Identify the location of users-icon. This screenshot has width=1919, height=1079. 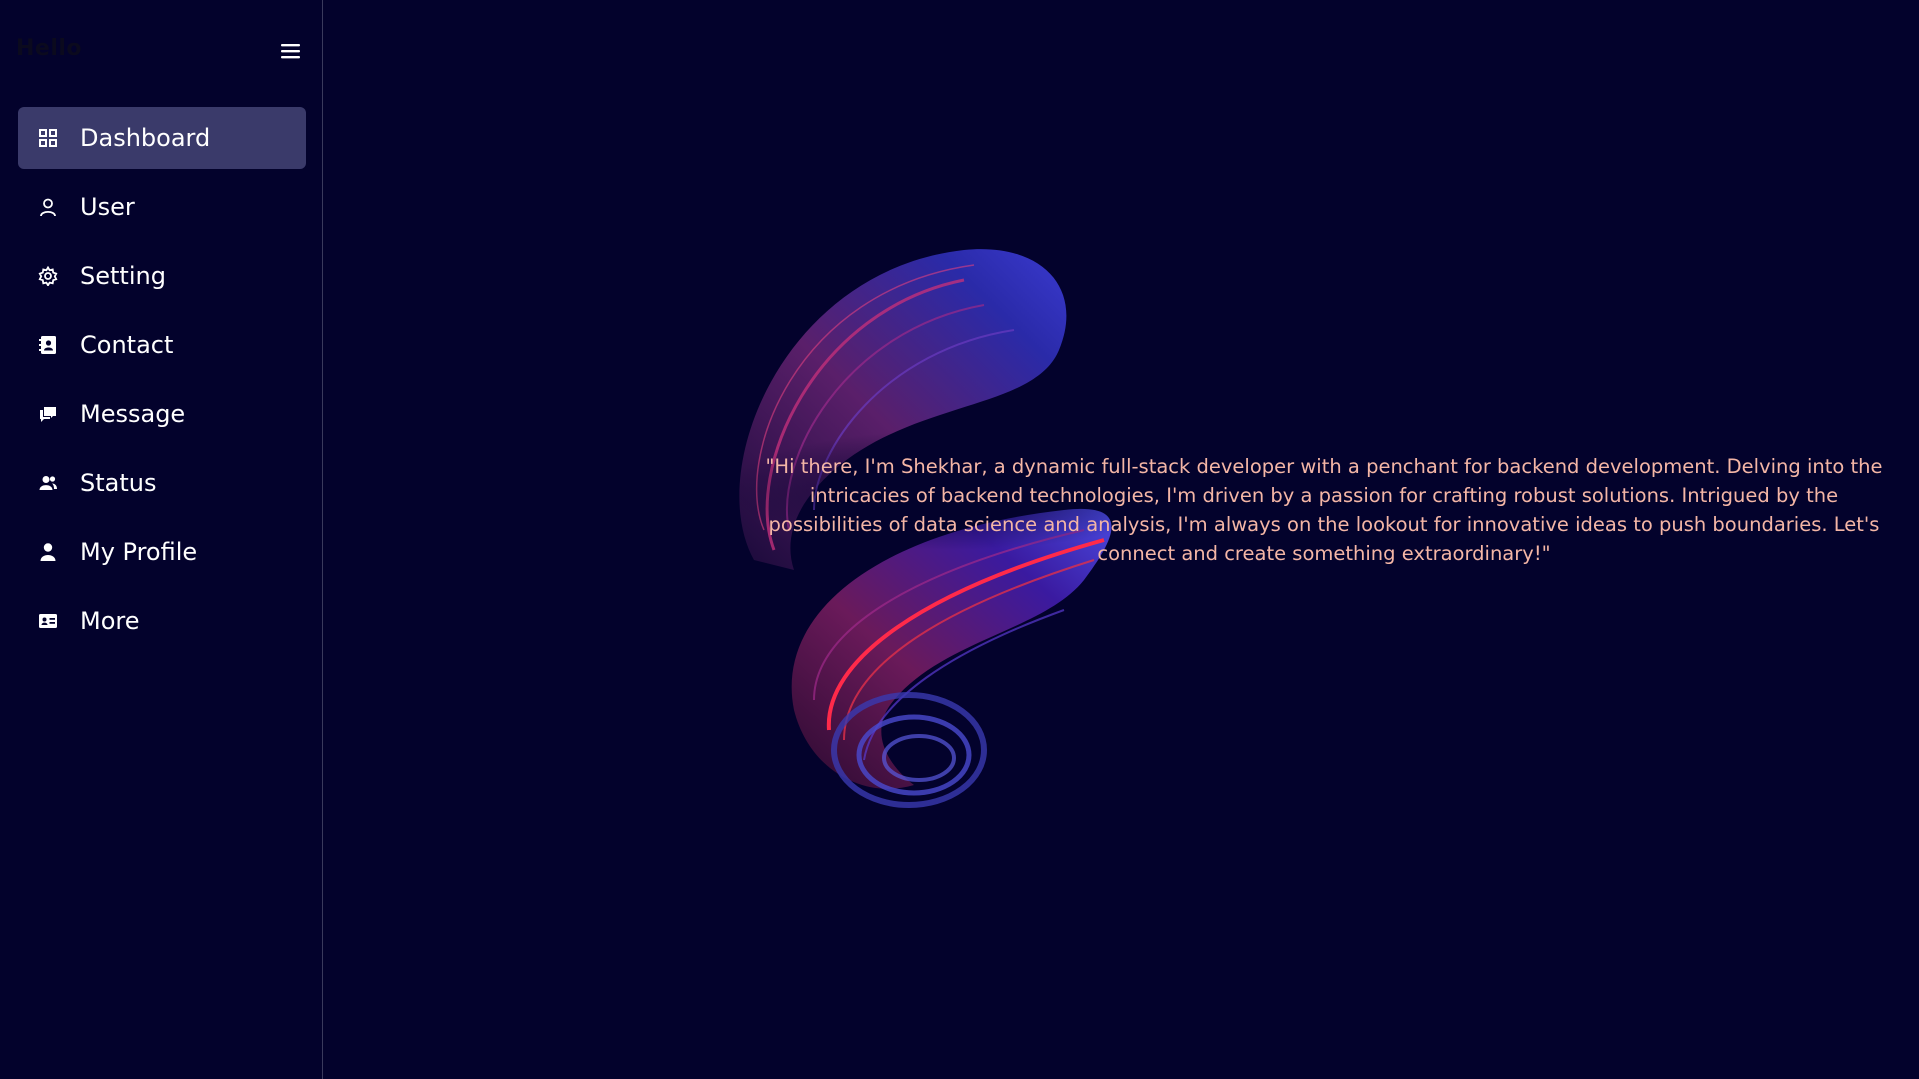
(48, 483).